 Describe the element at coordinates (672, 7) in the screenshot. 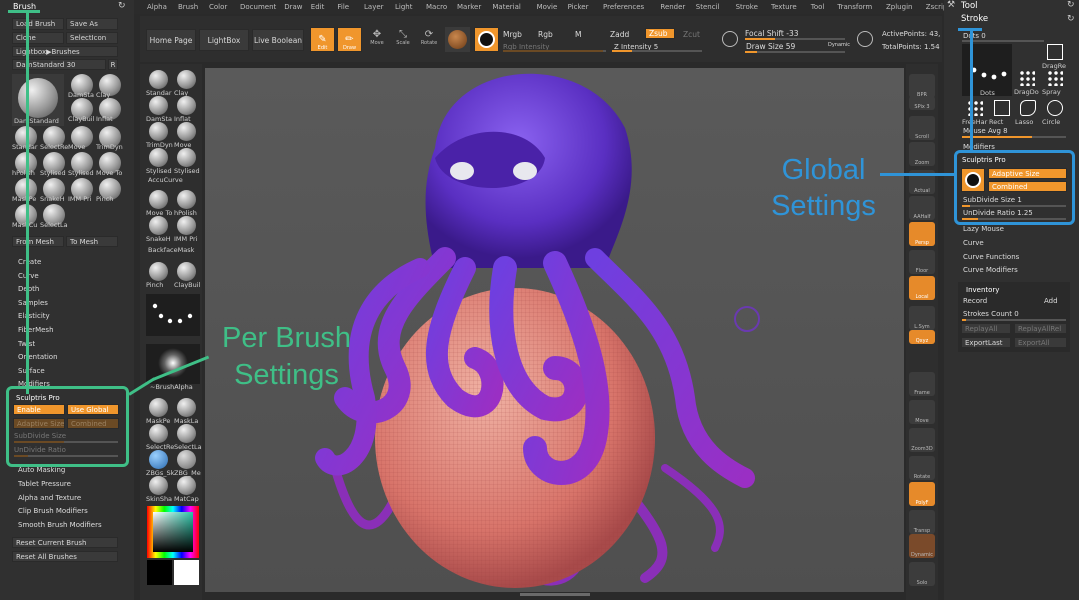

I see `menu-item-render: Render` at that location.